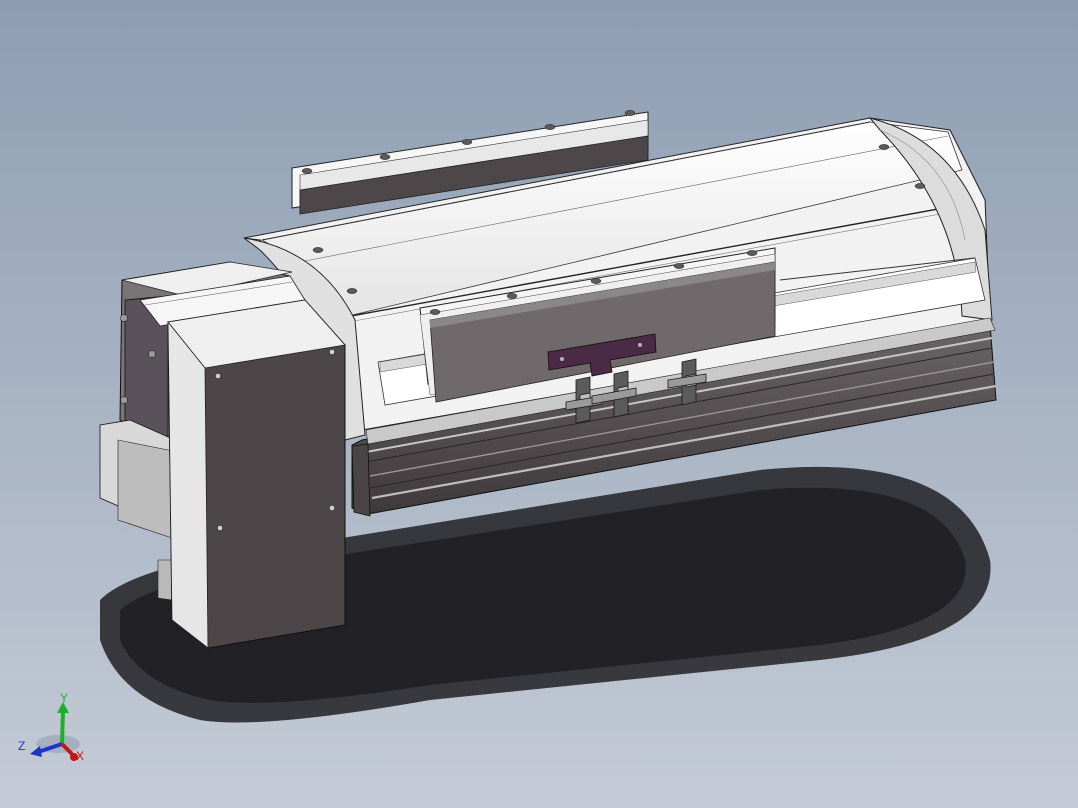 The width and height of the screenshot is (1078, 808). I want to click on z-axis-head, so click(36, 751).